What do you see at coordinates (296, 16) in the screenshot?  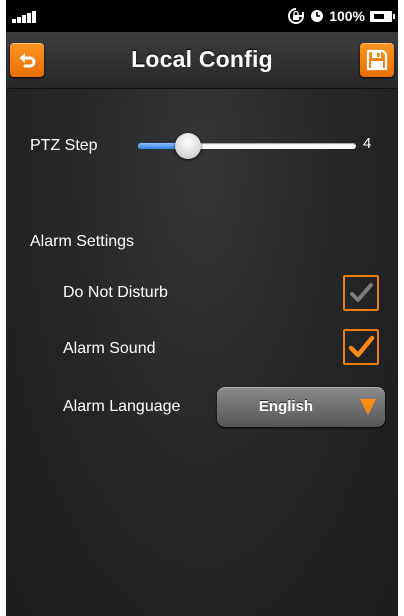 I see `rotation-lock-icon` at bounding box center [296, 16].